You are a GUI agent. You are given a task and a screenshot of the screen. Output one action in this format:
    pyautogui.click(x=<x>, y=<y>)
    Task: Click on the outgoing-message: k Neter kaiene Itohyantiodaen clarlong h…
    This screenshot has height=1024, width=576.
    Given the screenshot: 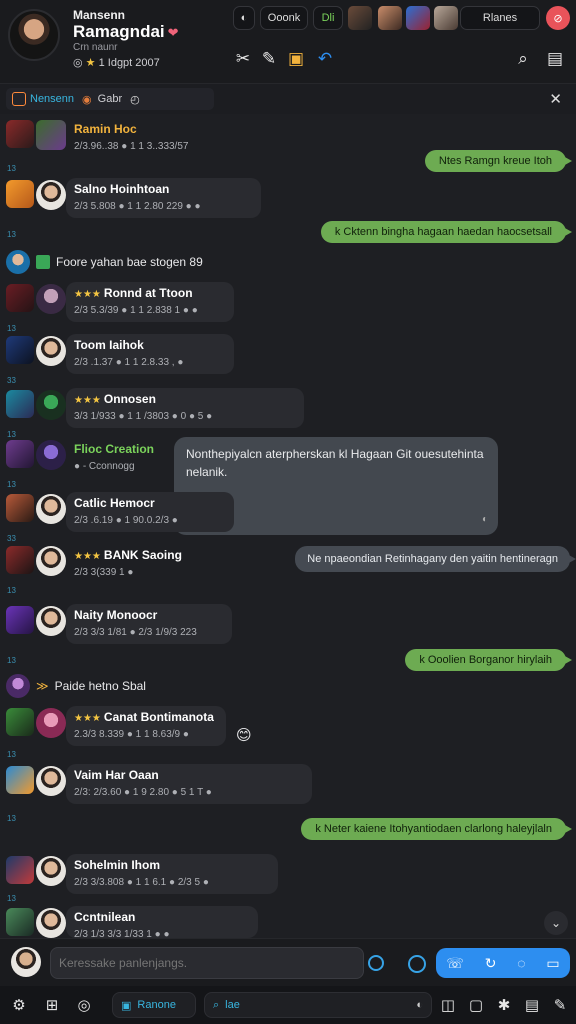 What is the action you would take?
    pyautogui.click(x=436, y=829)
    